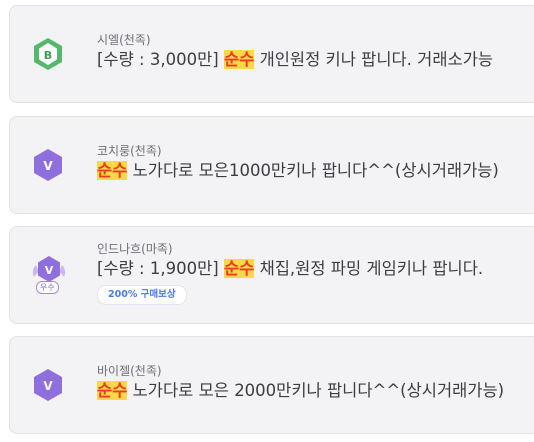 The height and width of the screenshot is (442, 534). Describe the element at coordinates (313, 170) in the screenshot. I see `title-suffix: 노가다로 모은1000만키나 팝니다^^(상시거래가능)` at that location.